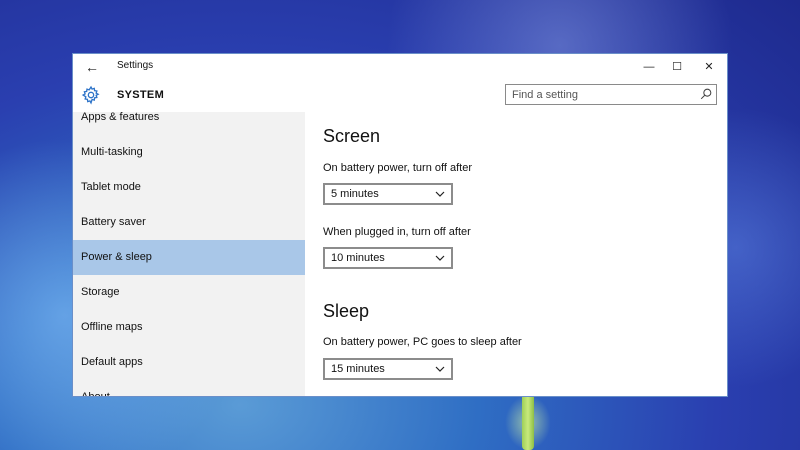  I want to click on maximize-button: ☐, so click(677, 66).